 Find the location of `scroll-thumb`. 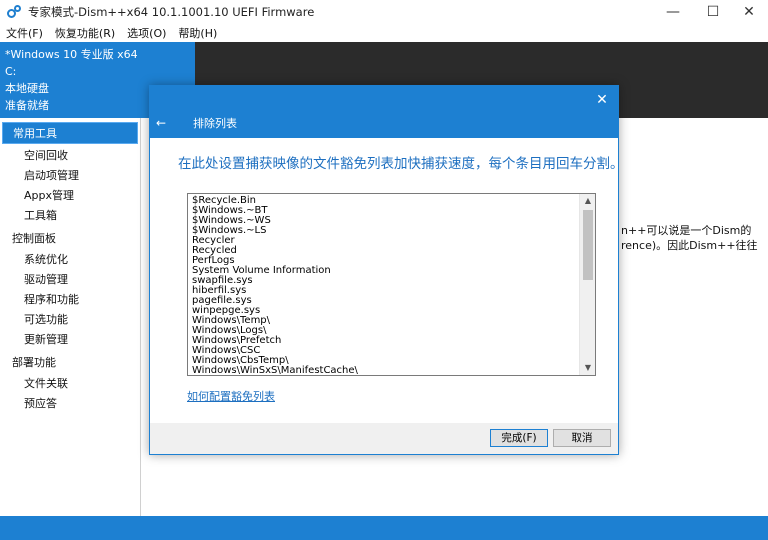

scroll-thumb is located at coordinates (588, 245).